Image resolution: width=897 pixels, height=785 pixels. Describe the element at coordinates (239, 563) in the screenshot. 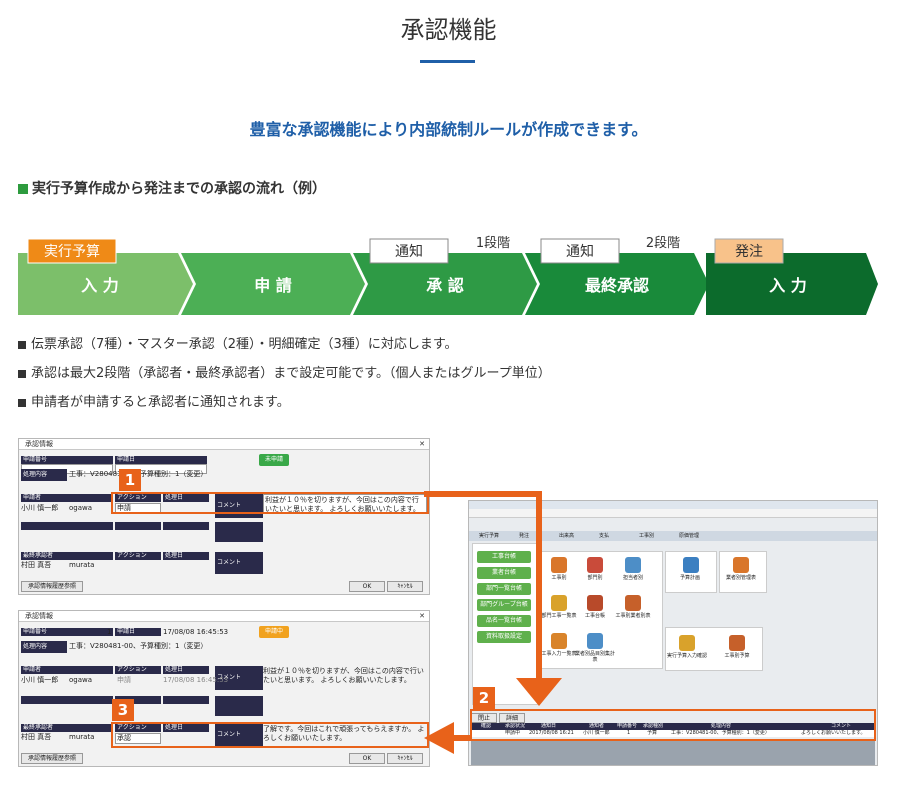

I see `comment-label: コメント` at that location.